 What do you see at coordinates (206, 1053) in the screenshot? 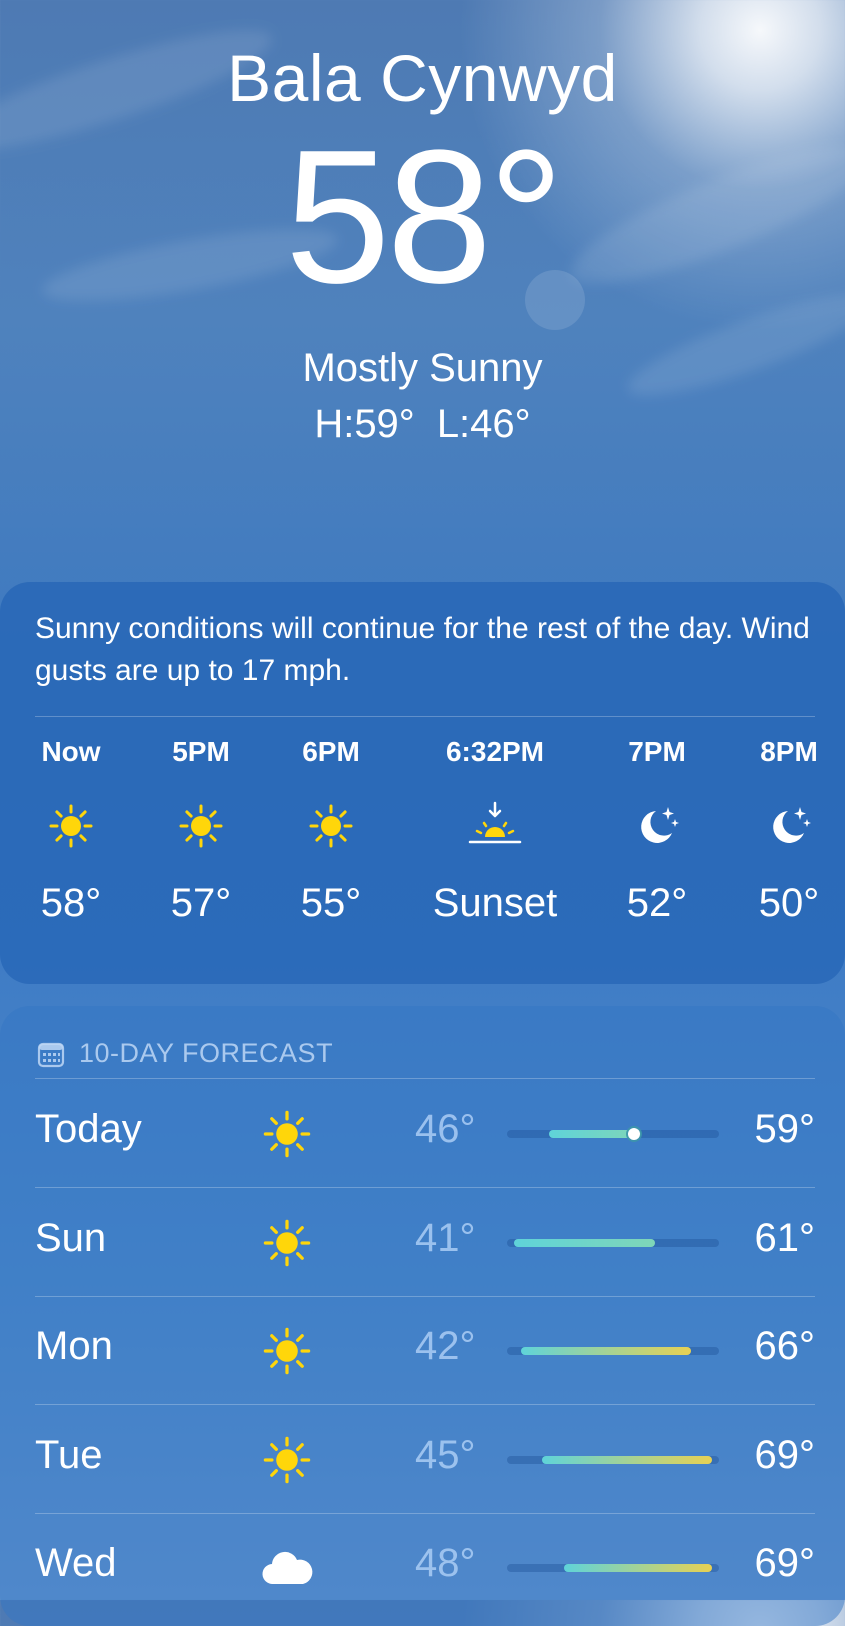
I see `forecast-header-label: 10-DAY FORECAST` at bounding box center [206, 1053].